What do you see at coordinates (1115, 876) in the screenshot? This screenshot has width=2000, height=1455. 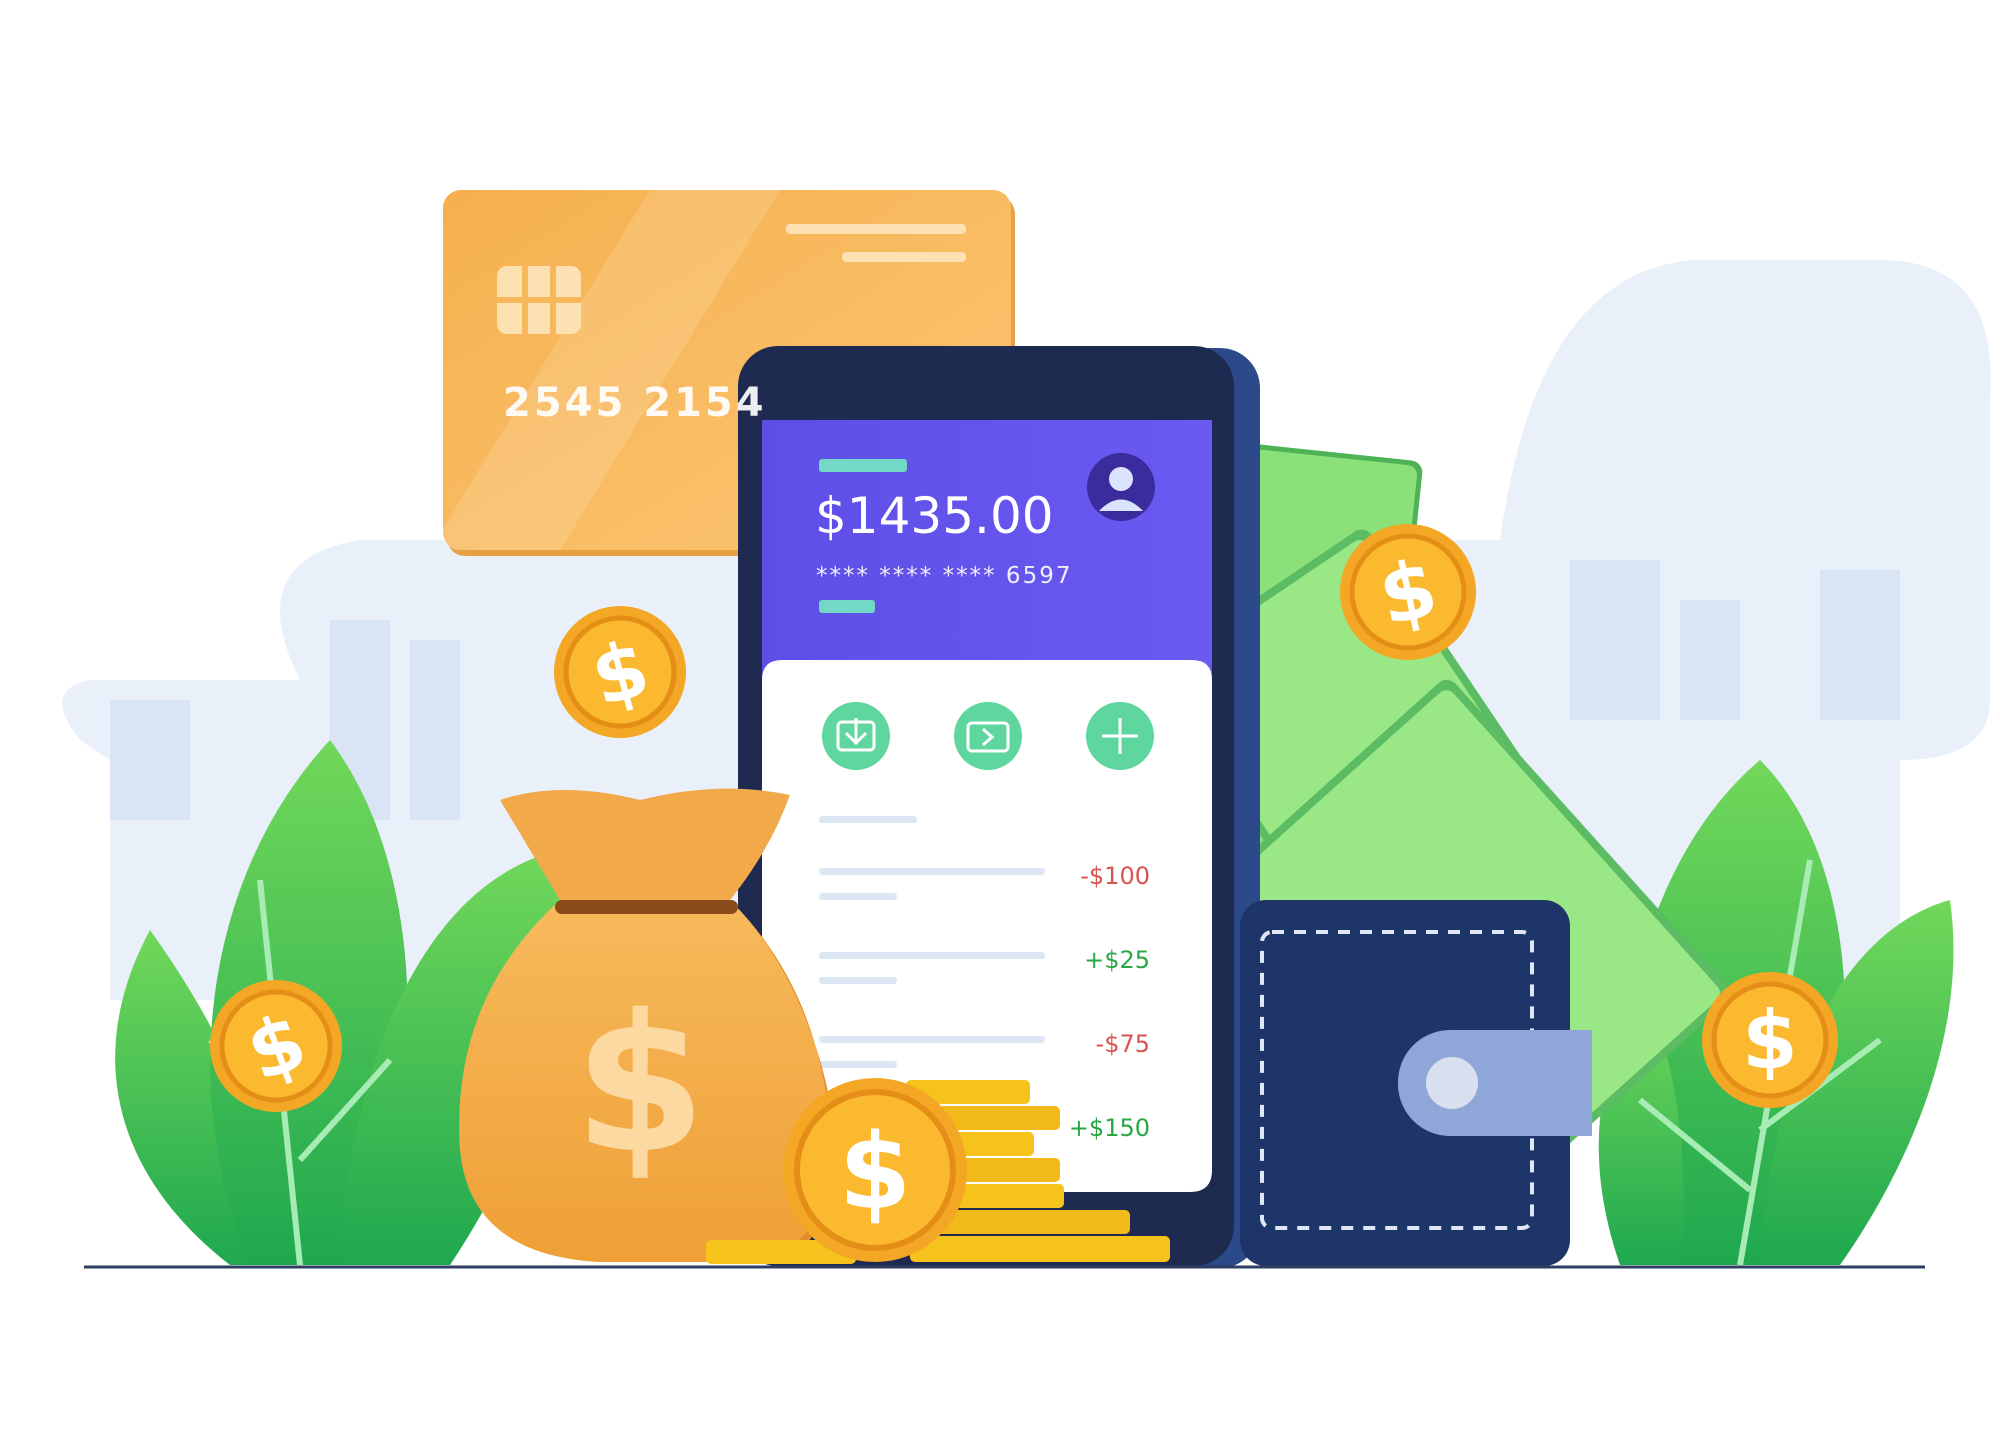 I see `transaction-amount: -$100` at bounding box center [1115, 876].